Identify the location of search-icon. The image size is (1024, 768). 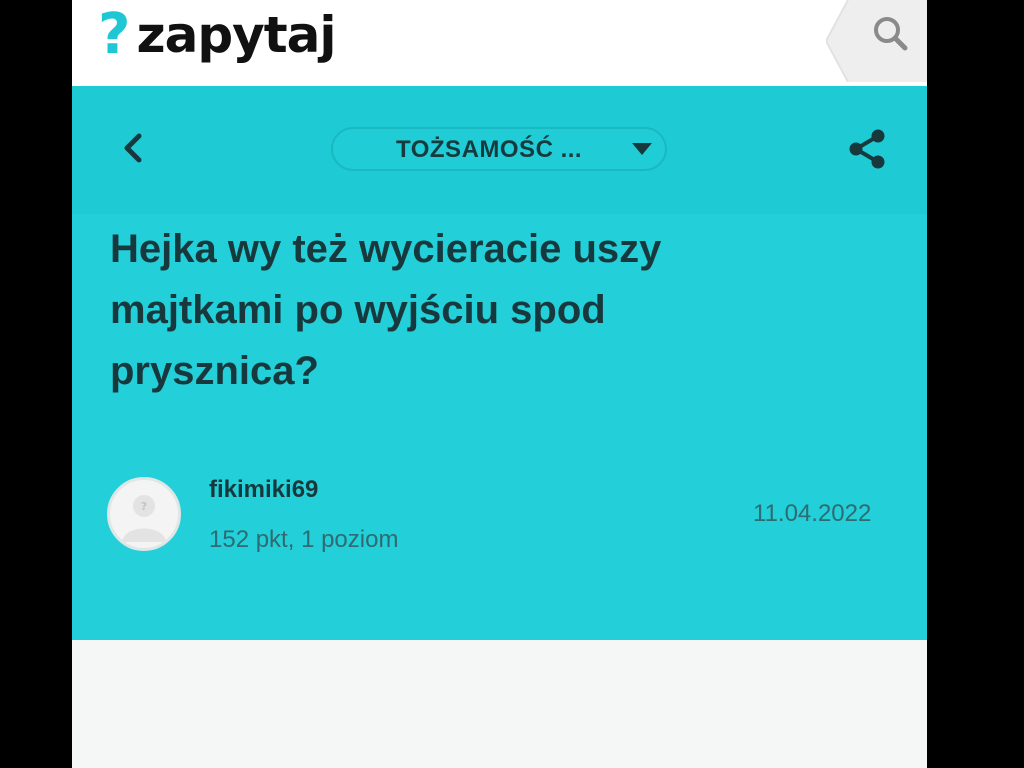
(891, 34).